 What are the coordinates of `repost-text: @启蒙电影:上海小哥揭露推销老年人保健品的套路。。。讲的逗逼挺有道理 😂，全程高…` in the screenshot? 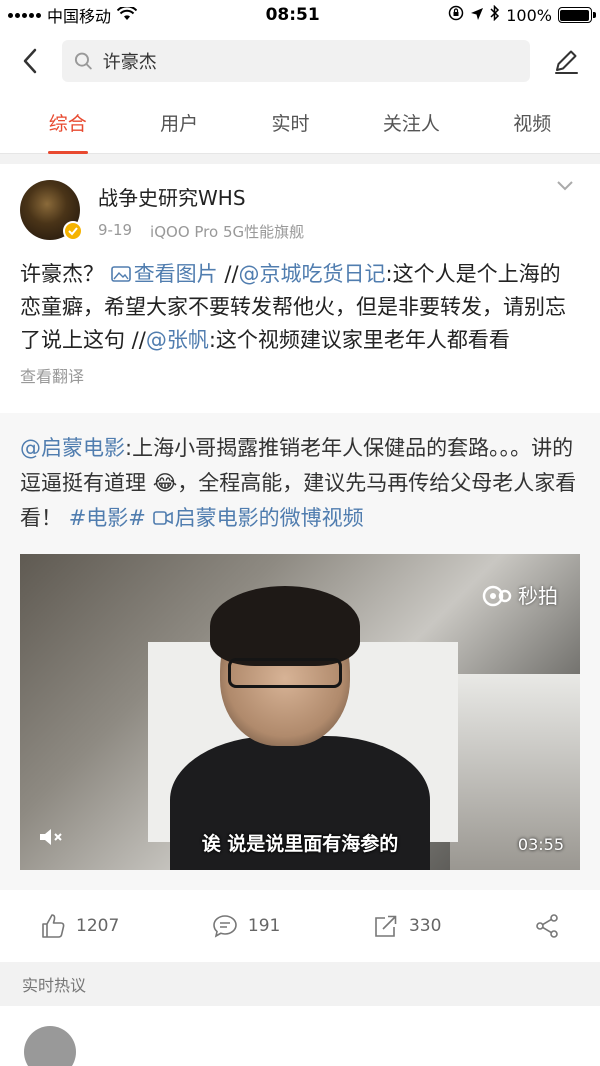 It's located at (300, 483).